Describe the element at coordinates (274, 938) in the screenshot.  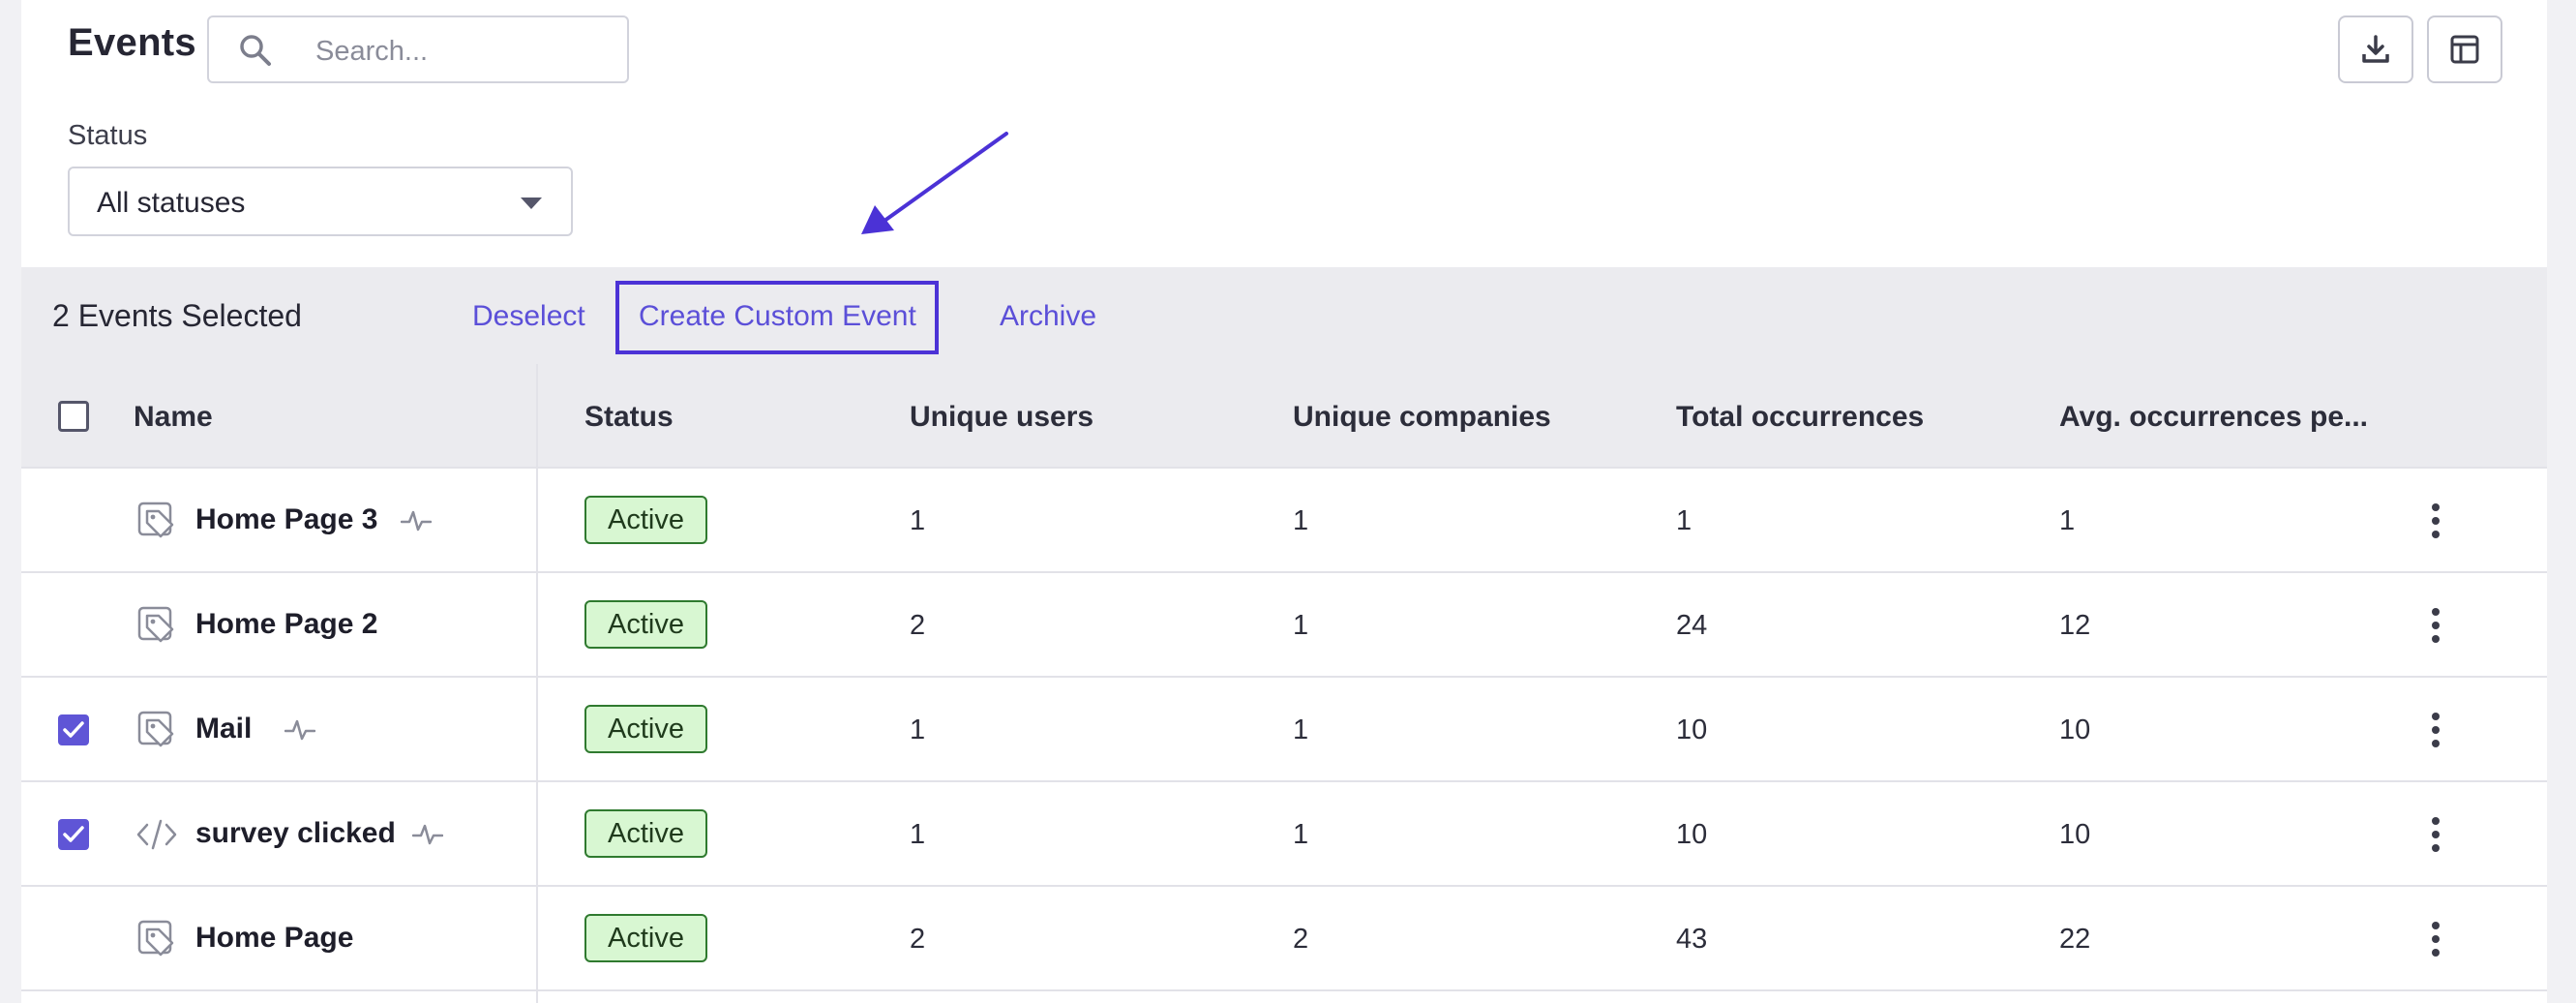
I see `event-name: Home Page` at that location.